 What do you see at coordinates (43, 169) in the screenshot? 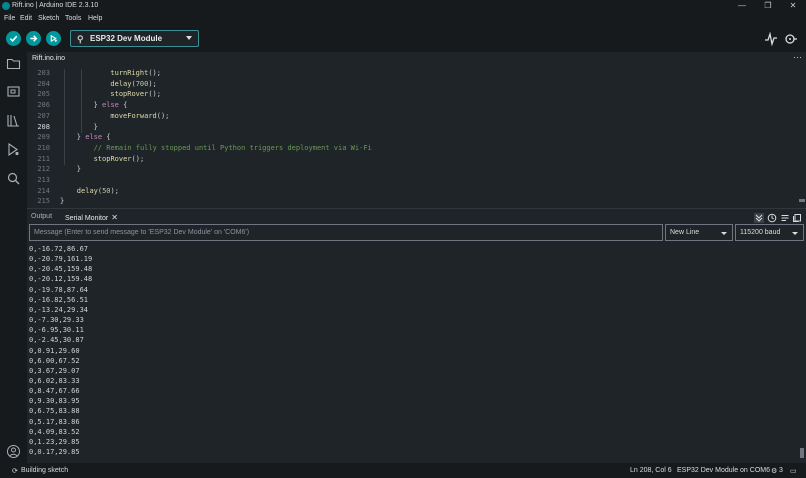
I see `line-number: 212` at bounding box center [43, 169].